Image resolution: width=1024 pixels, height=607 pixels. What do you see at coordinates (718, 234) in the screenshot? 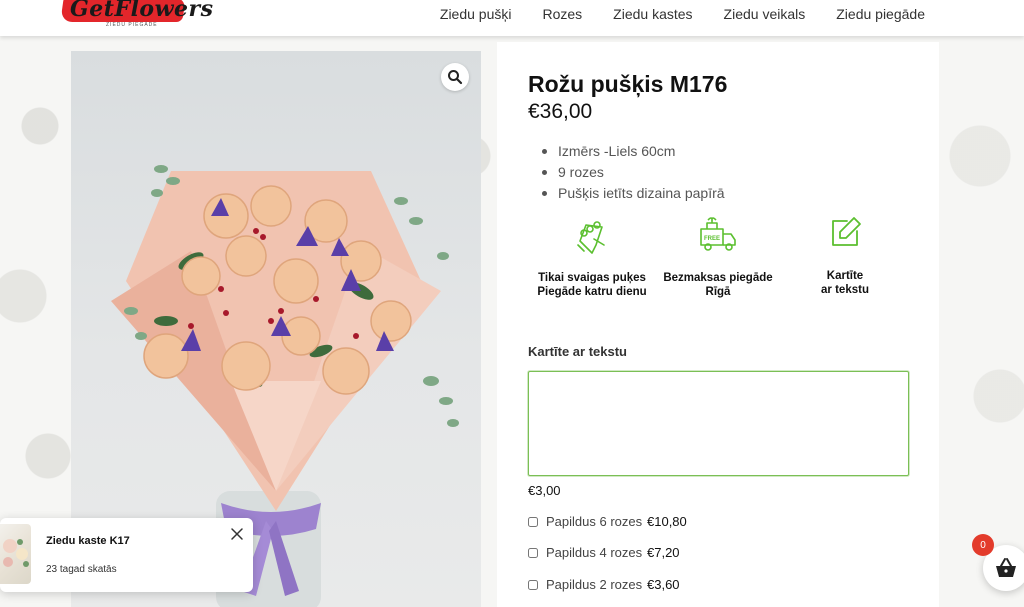
I see `free-delivery-truck-icon: FREE` at bounding box center [718, 234].